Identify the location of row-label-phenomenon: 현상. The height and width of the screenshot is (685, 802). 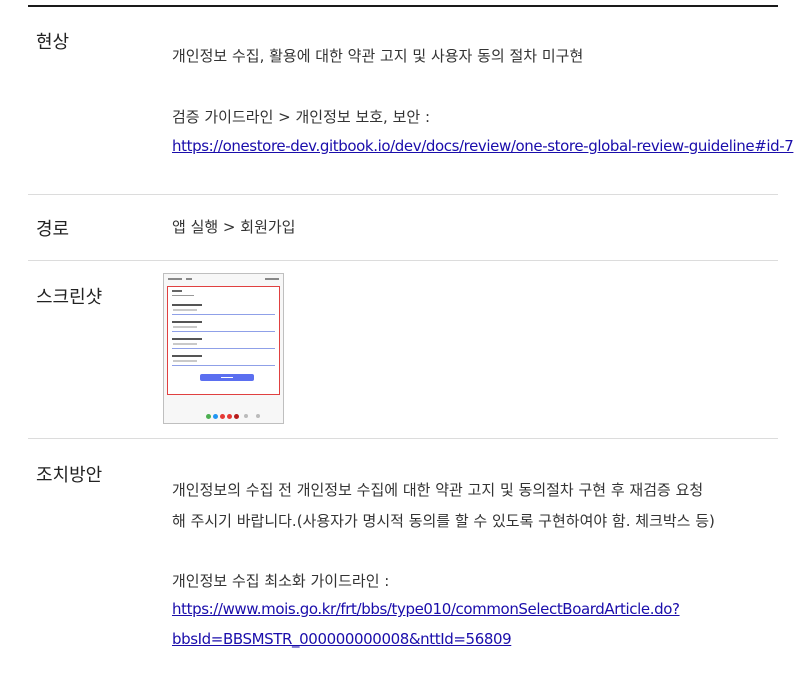
(53, 42).